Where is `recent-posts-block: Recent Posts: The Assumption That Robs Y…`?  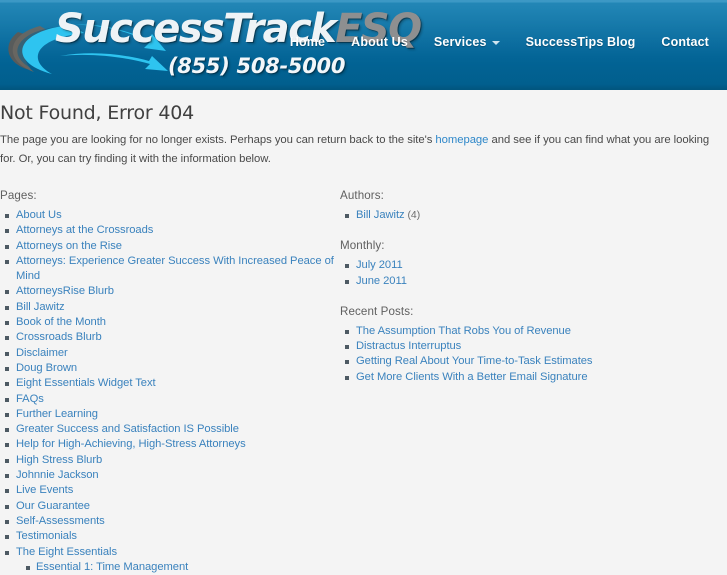 recent-posts-block: Recent Posts: The Assumption That Robs Y… is located at coordinates (533, 345).